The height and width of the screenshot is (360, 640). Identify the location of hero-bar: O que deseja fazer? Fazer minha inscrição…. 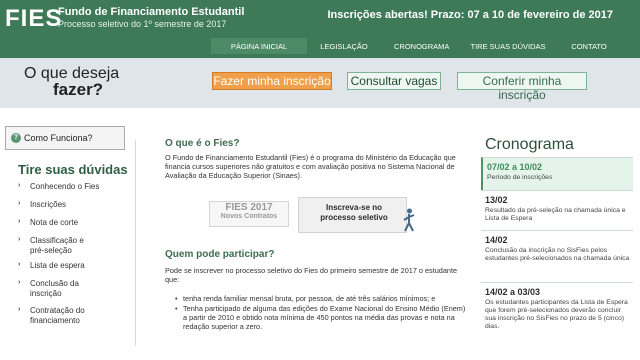
(320, 83).